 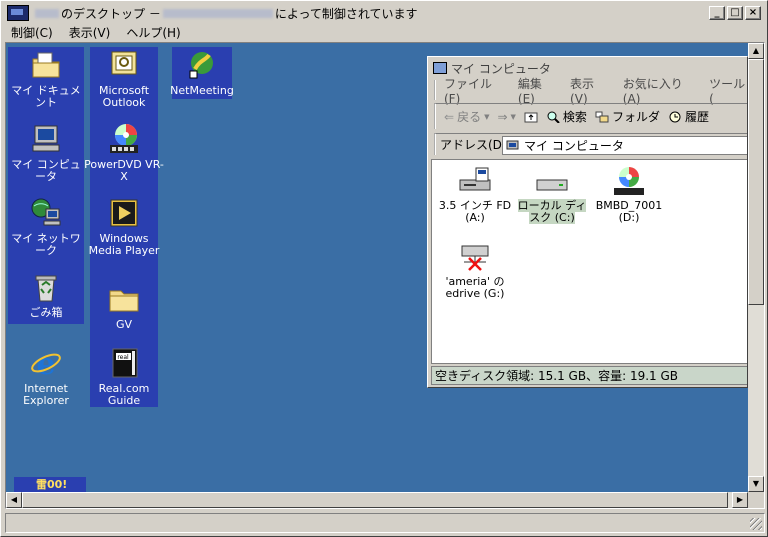 I want to click on history-icon, so click(x=675, y=116).